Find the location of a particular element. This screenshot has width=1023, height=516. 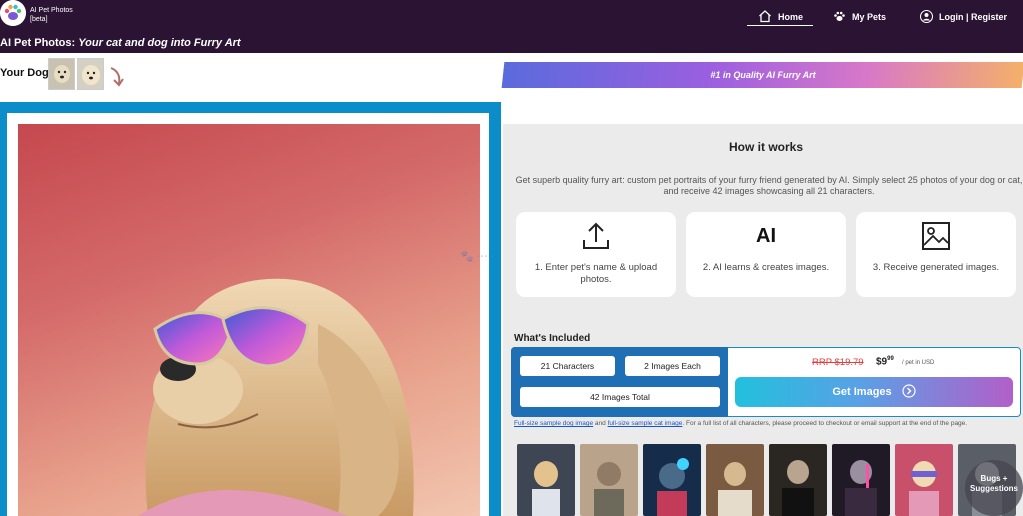

feature-chip: 42 Images Total is located at coordinates (620, 397).